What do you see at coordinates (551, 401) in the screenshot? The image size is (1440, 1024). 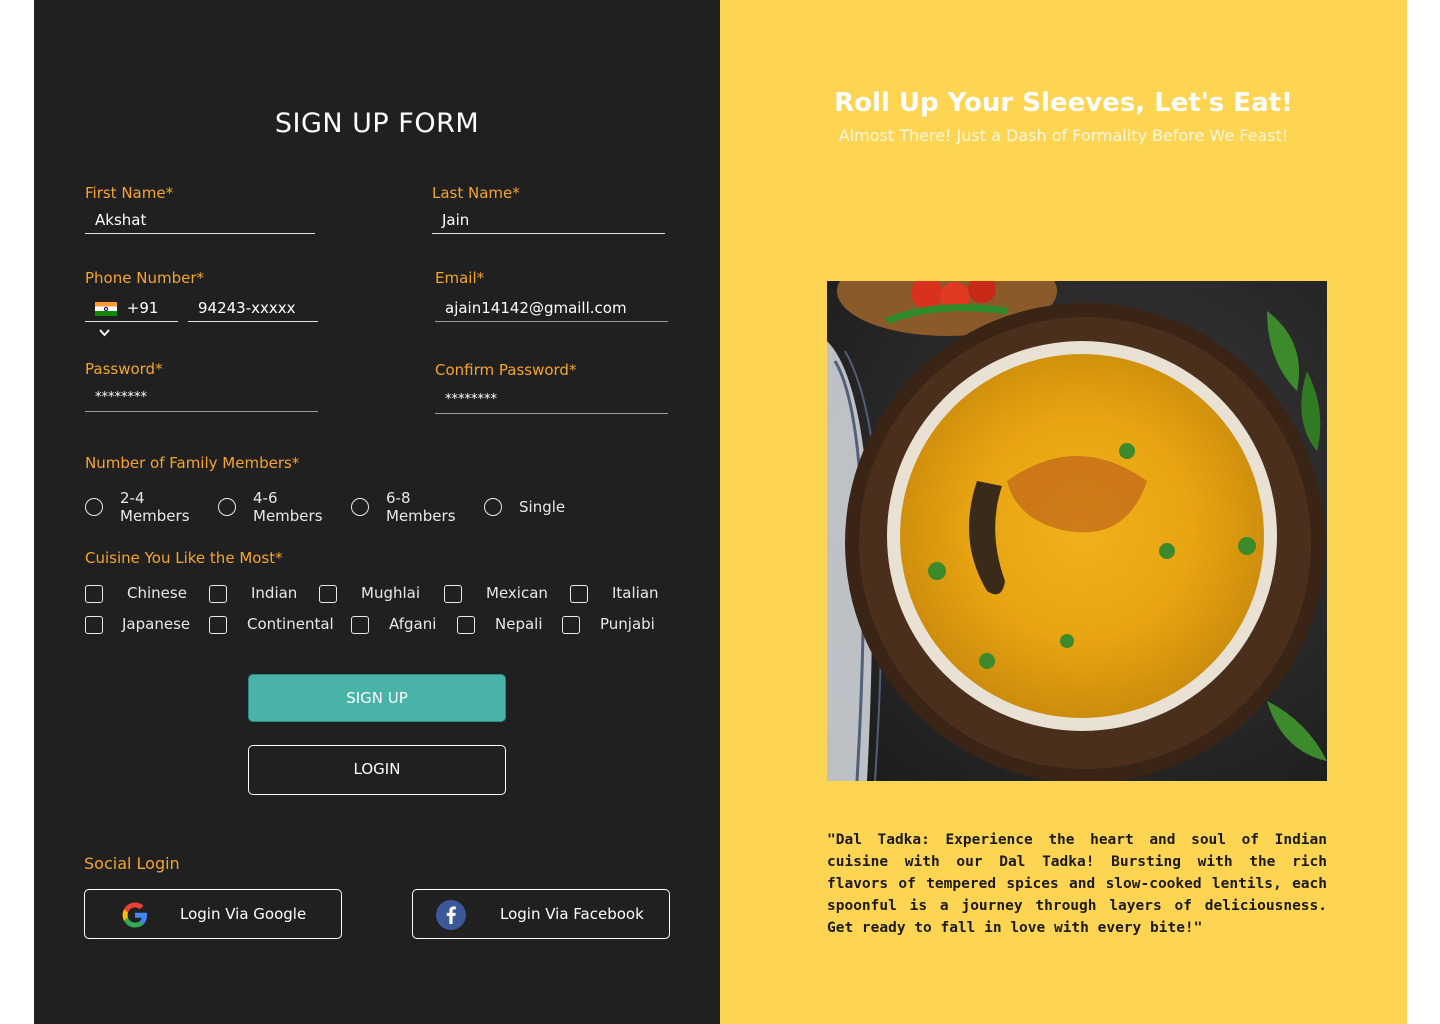 I see `confirm-password-input: ********` at bounding box center [551, 401].